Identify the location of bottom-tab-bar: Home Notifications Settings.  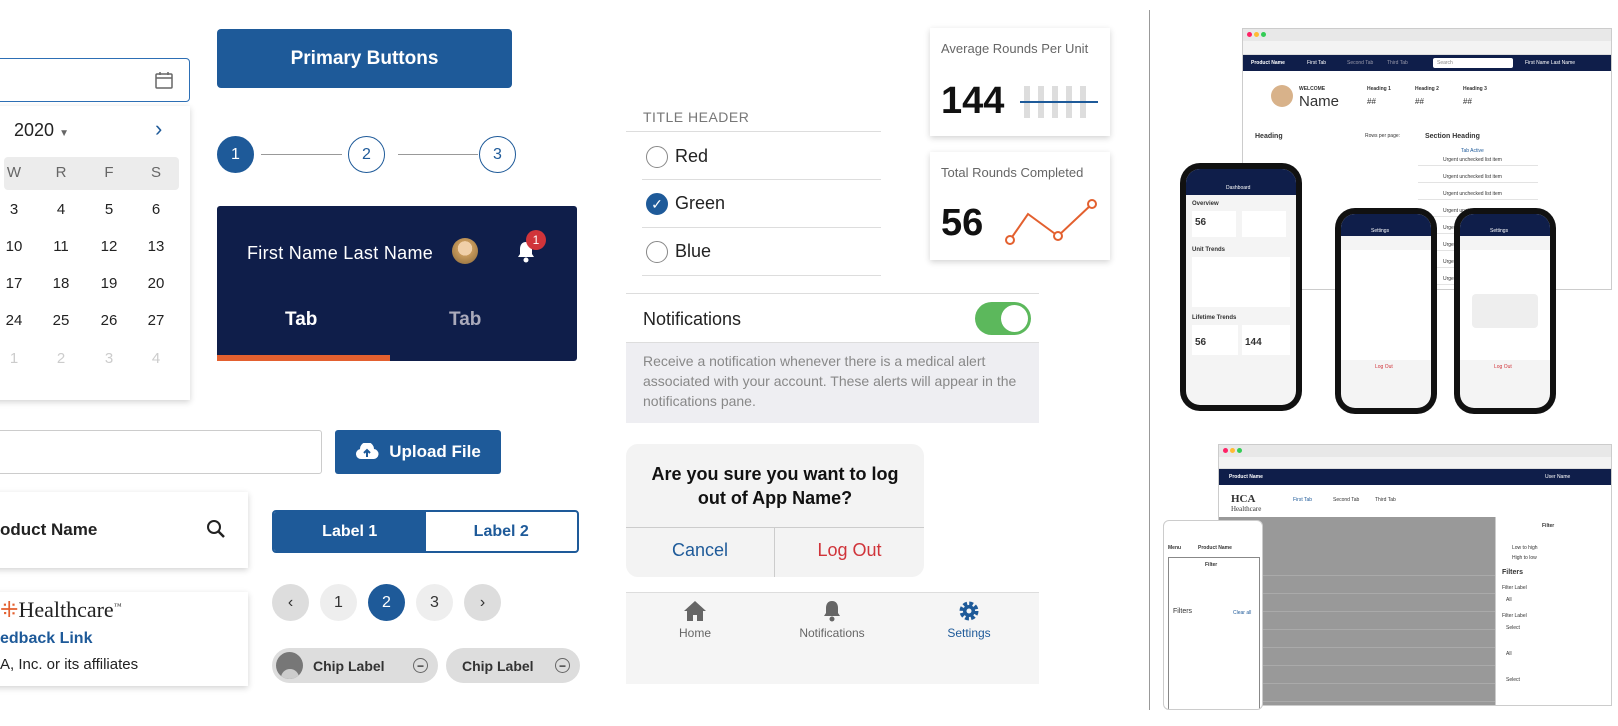
(832, 638).